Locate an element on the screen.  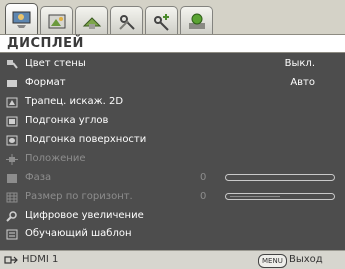
aspect-value: Авто is located at coordinates (302, 82).